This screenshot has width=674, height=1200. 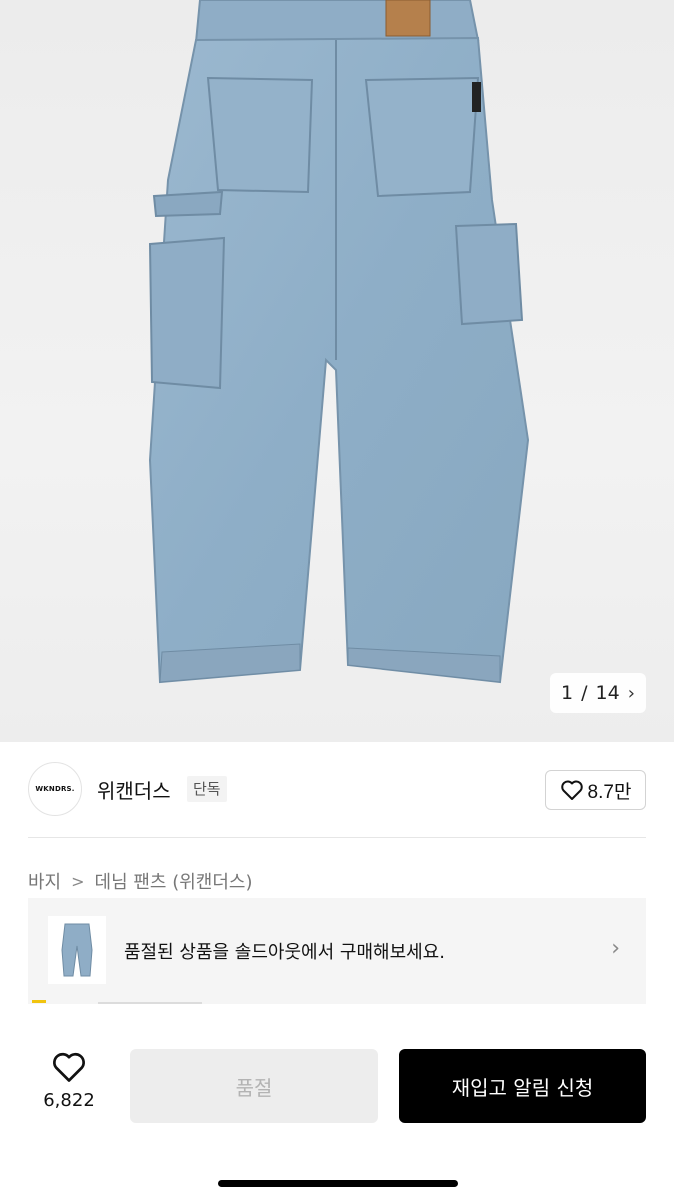 I want to click on banner-thumbnail, so click(x=77, y=950).